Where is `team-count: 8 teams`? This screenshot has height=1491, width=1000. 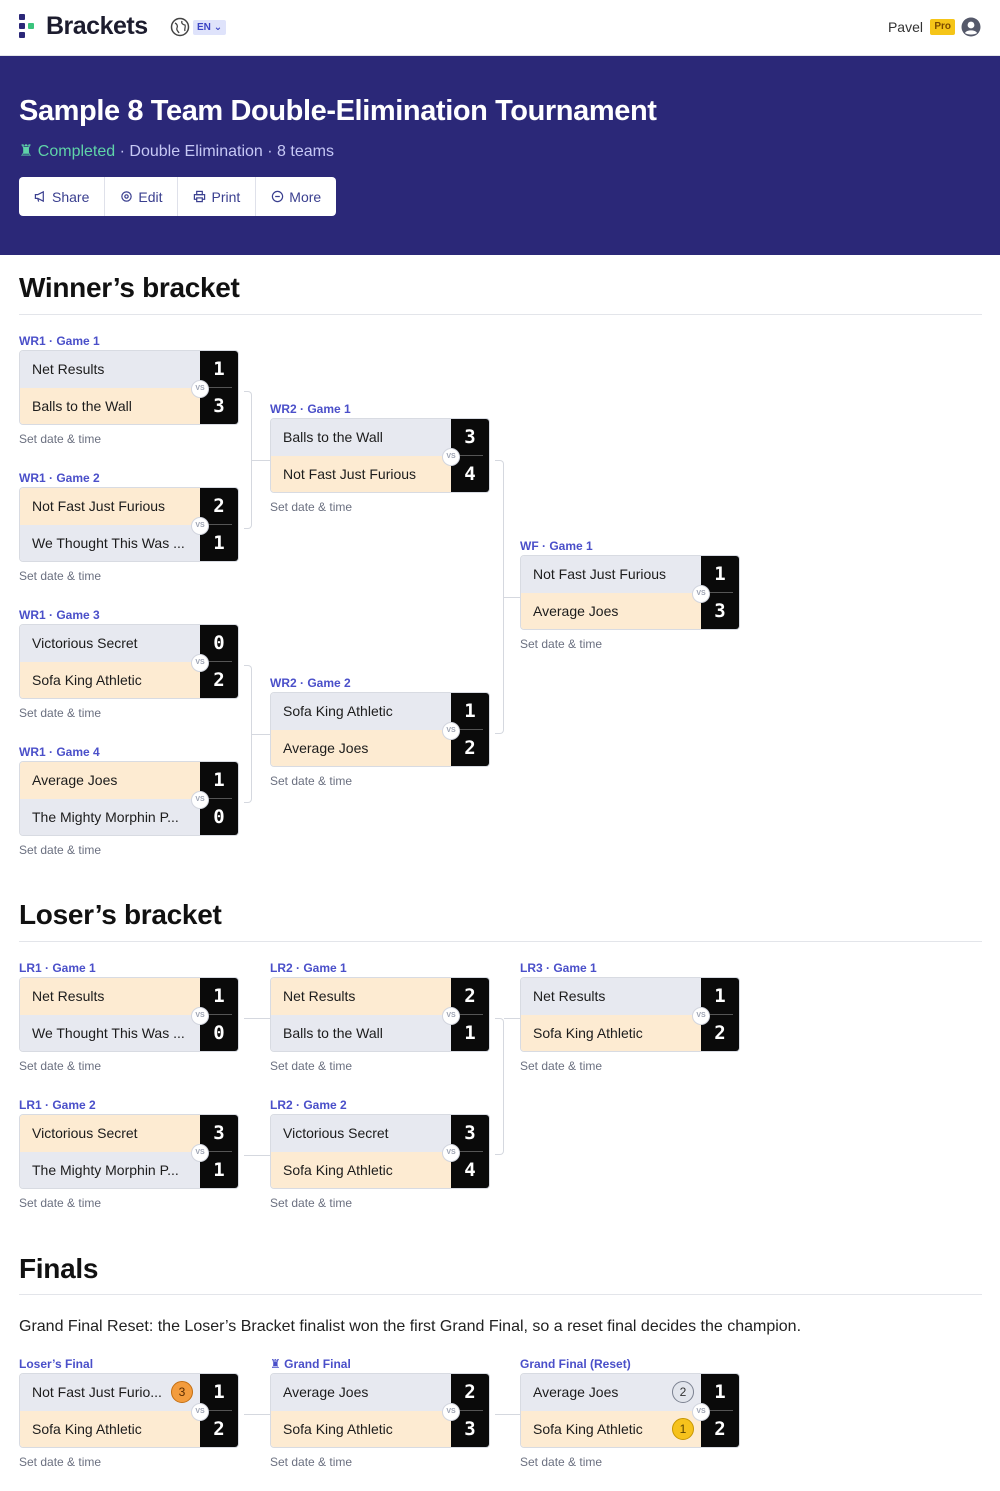
team-count: 8 teams is located at coordinates (305, 151).